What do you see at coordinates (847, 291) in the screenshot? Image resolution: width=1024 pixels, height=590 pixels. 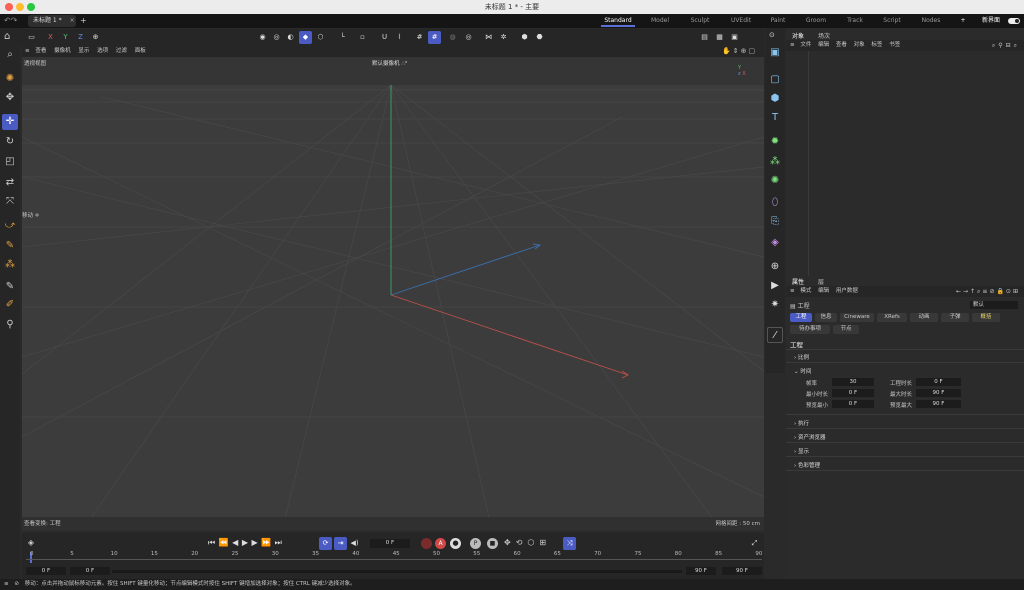 I see `attr-menu-userdata: 用户数据` at bounding box center [847, 291].